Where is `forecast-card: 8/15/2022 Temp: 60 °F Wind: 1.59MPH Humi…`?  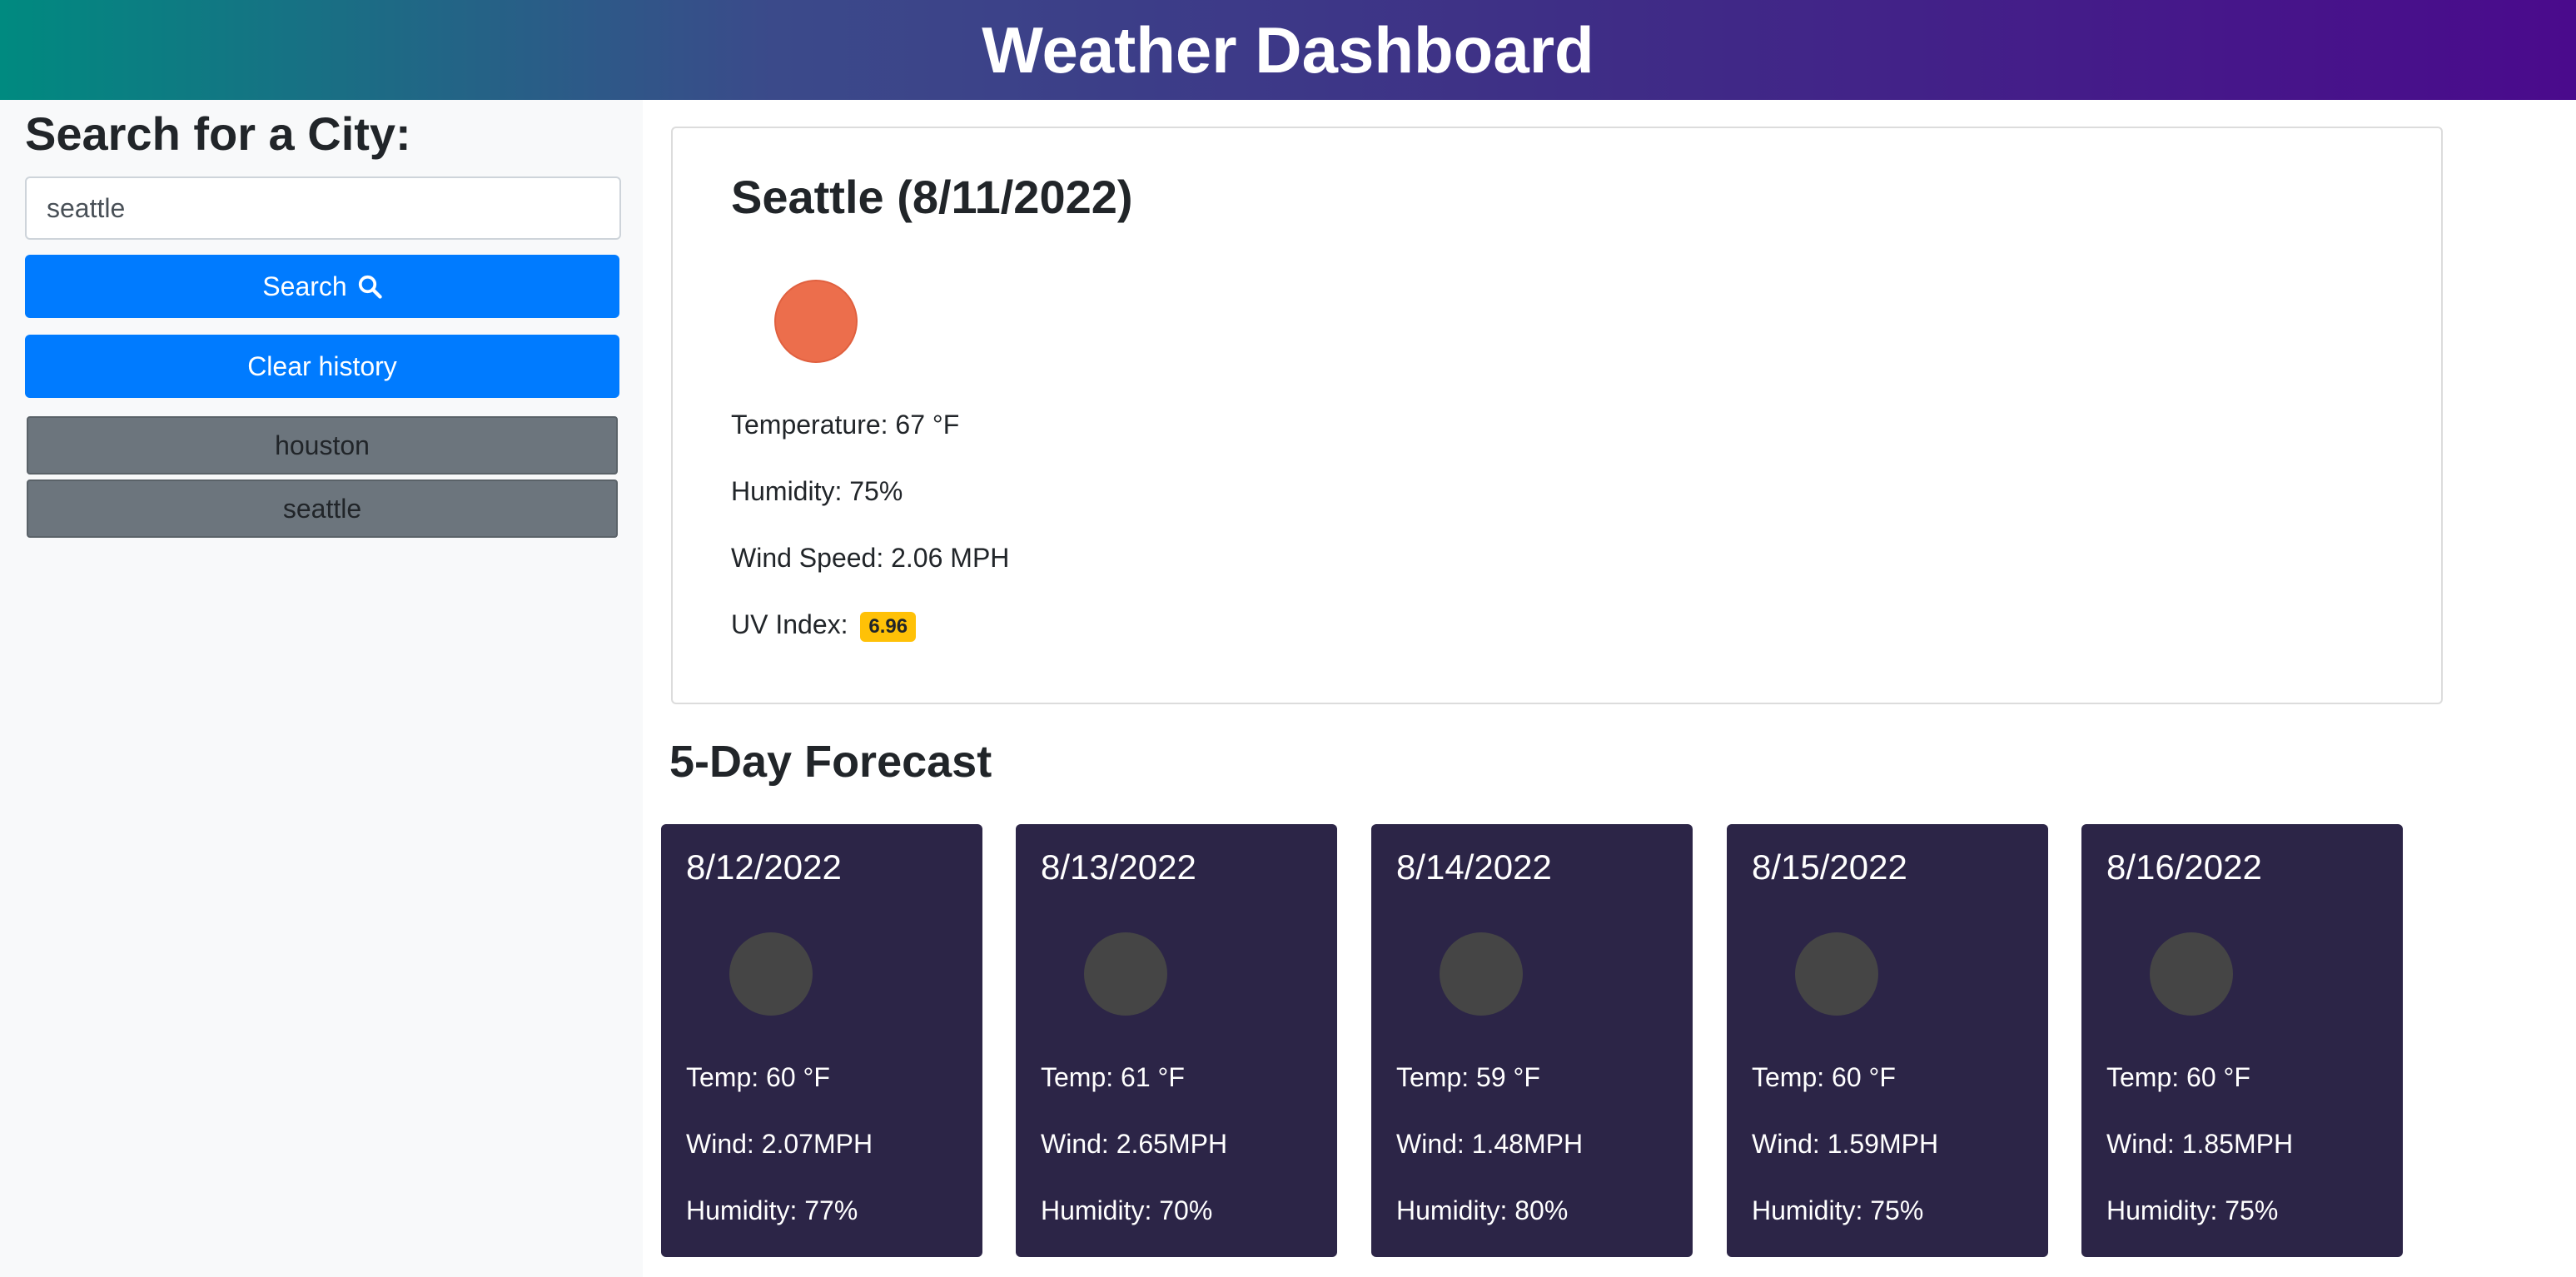 forecast-card: 8/15/2022 Temp: 60 °F Wind: 1.59MPH Humi… is located at coordinates (1887, 1040).